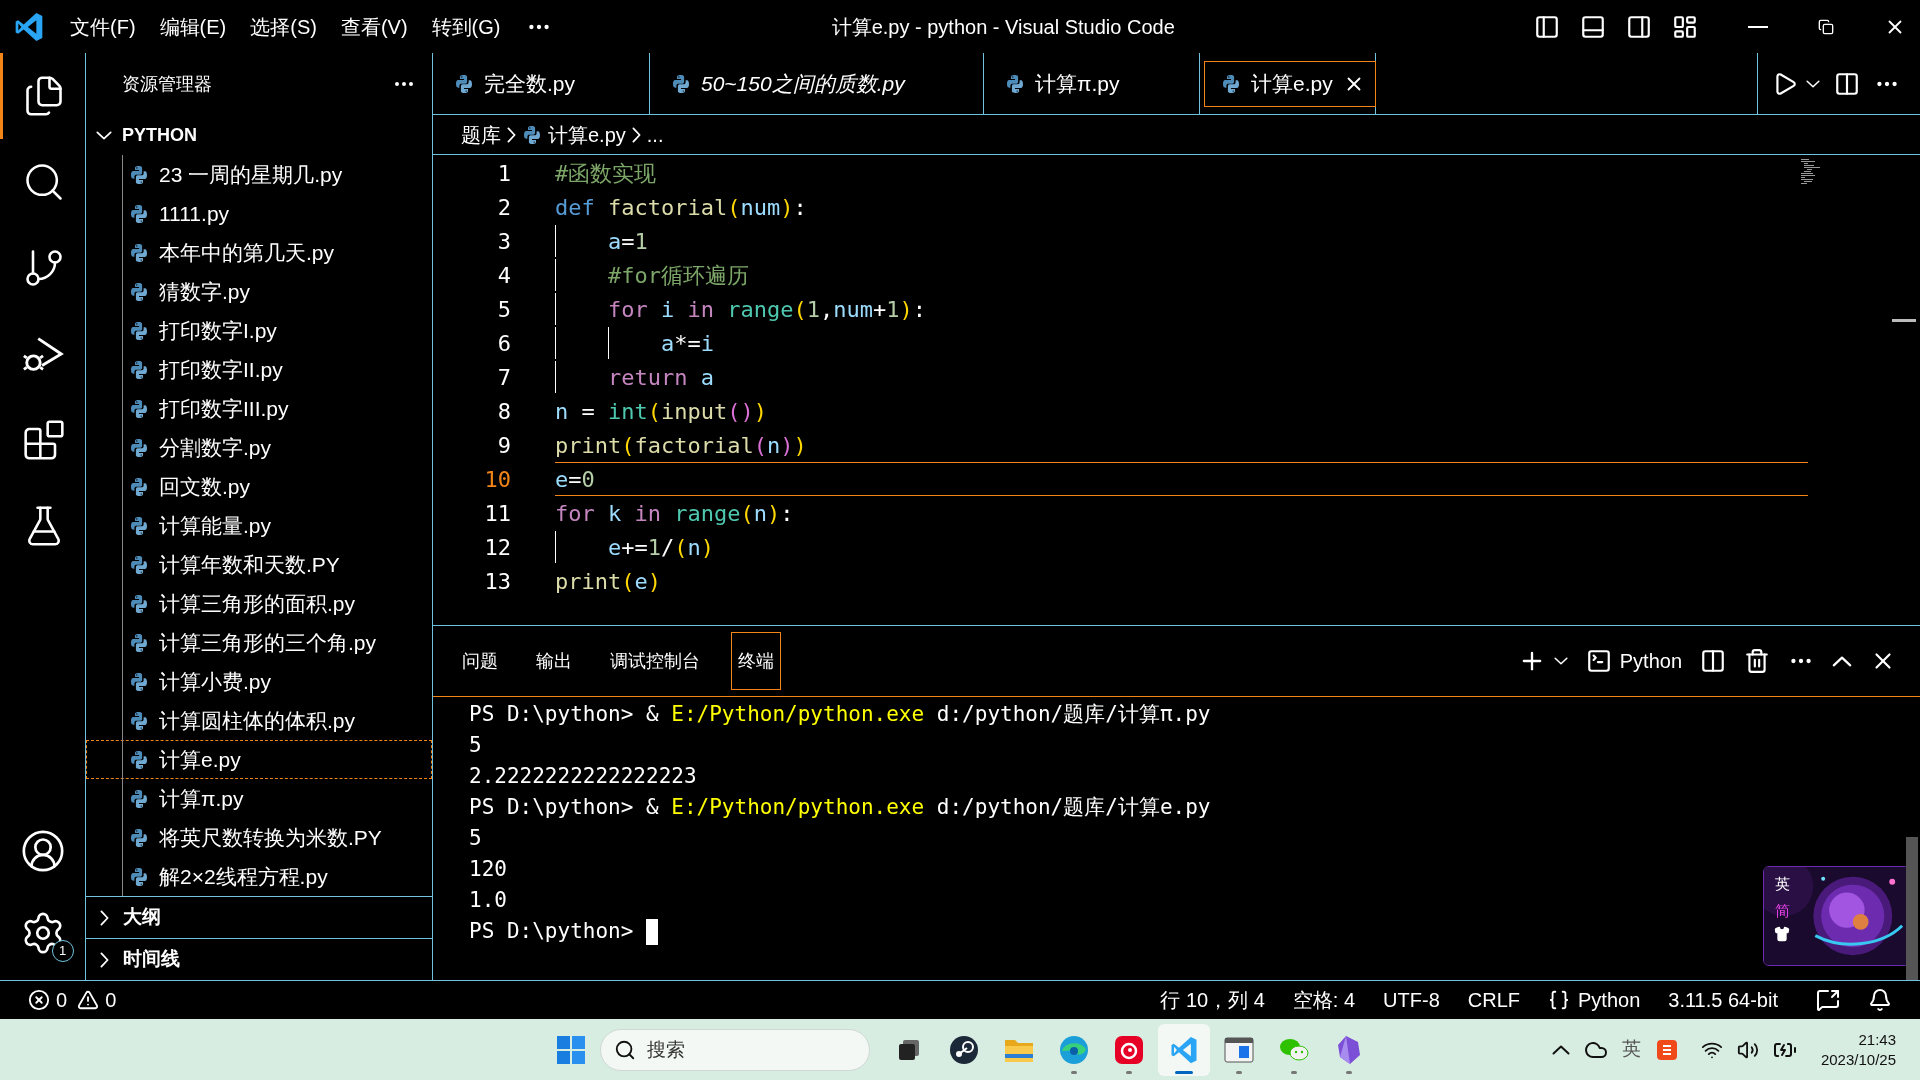  Describe the element at coordinates (259, 759) in the screenshot. I see `file-item: 计算e.py` at that location.